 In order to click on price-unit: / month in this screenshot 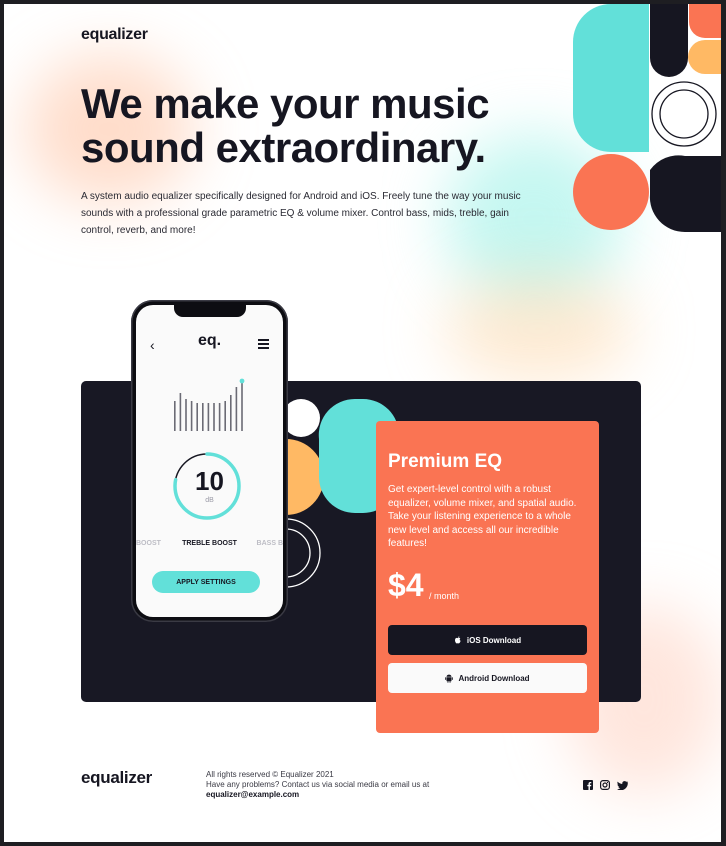, I will do `click(444, 596)`.